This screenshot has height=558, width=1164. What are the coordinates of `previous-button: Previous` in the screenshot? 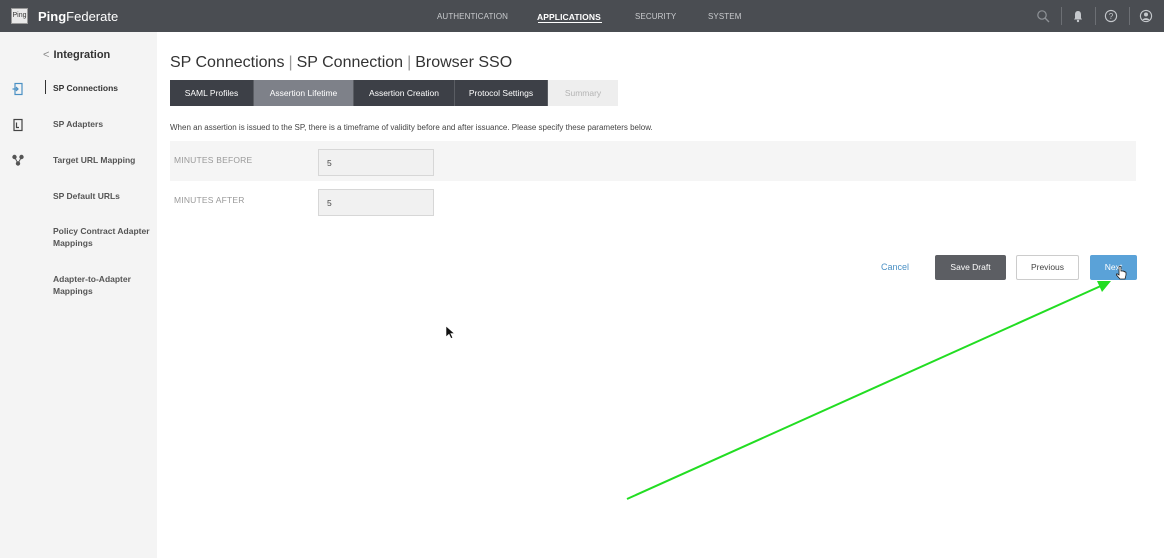 It's located at (1047, 267).